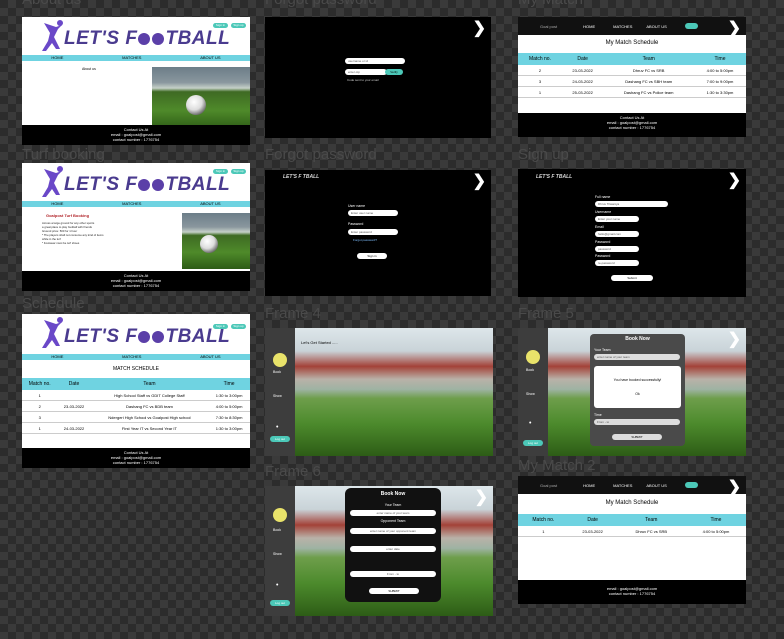 The image size is (784, 639). Describe the element at coordinates (546, 313) in the screenshot. I see `frame-label-frame5: Frame 5` at that location.